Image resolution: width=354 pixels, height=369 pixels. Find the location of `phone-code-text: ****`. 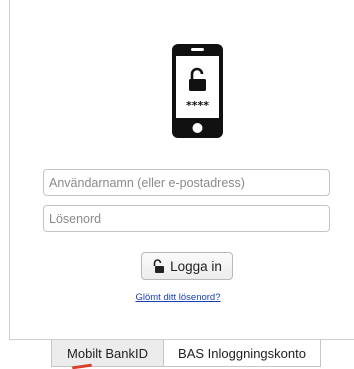

phone-code-text: **** is located at coordinates (197, 105).